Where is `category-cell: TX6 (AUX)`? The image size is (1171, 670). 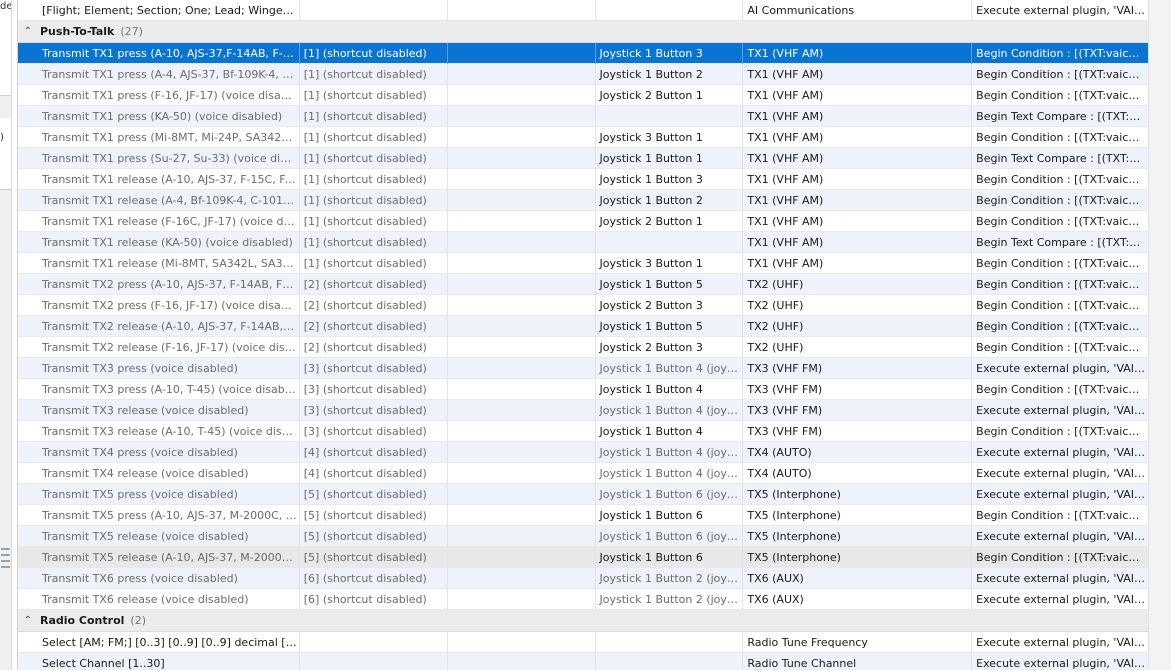 category-cell: TX6 (AUX) is located at coordinates (858, 578).